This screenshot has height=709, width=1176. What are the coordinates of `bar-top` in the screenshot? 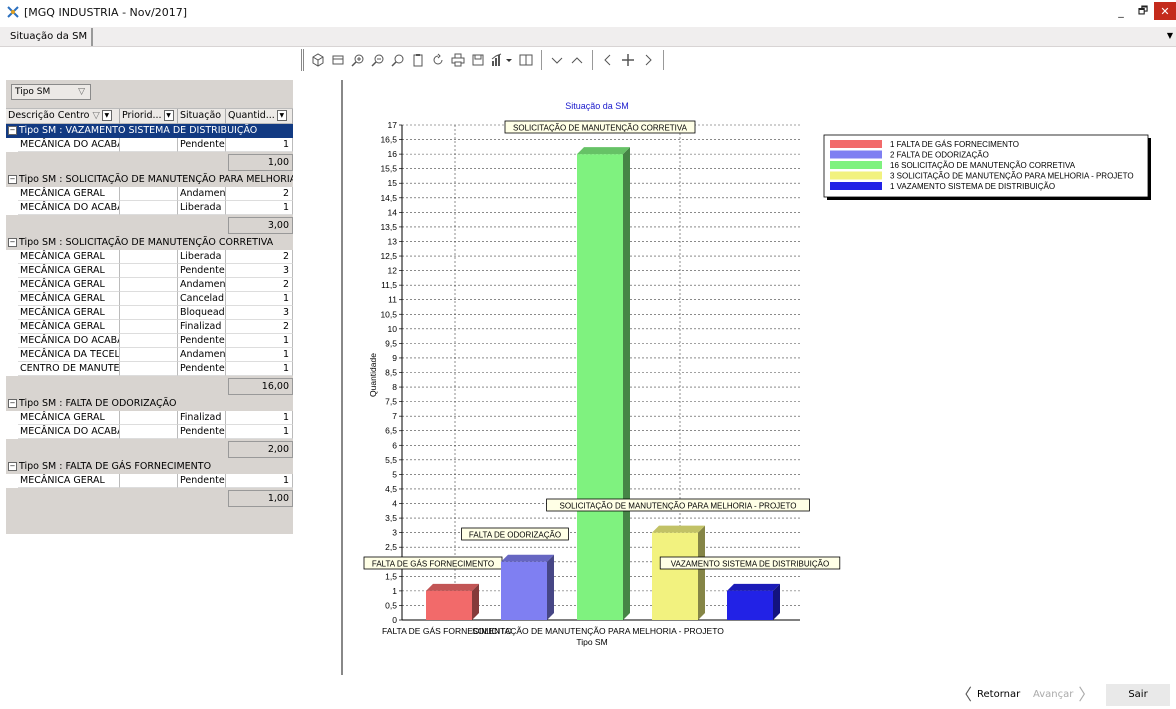 It's located at (753, 587).